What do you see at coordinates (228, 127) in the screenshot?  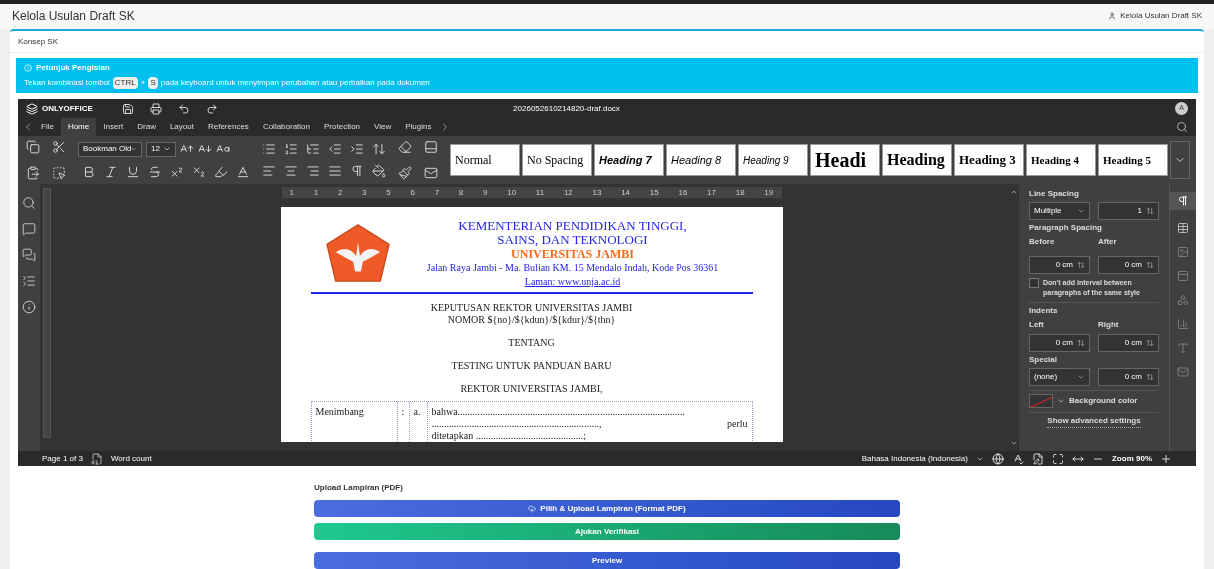 I see `ribbon-tab: References` at bounding box center [228, 127].